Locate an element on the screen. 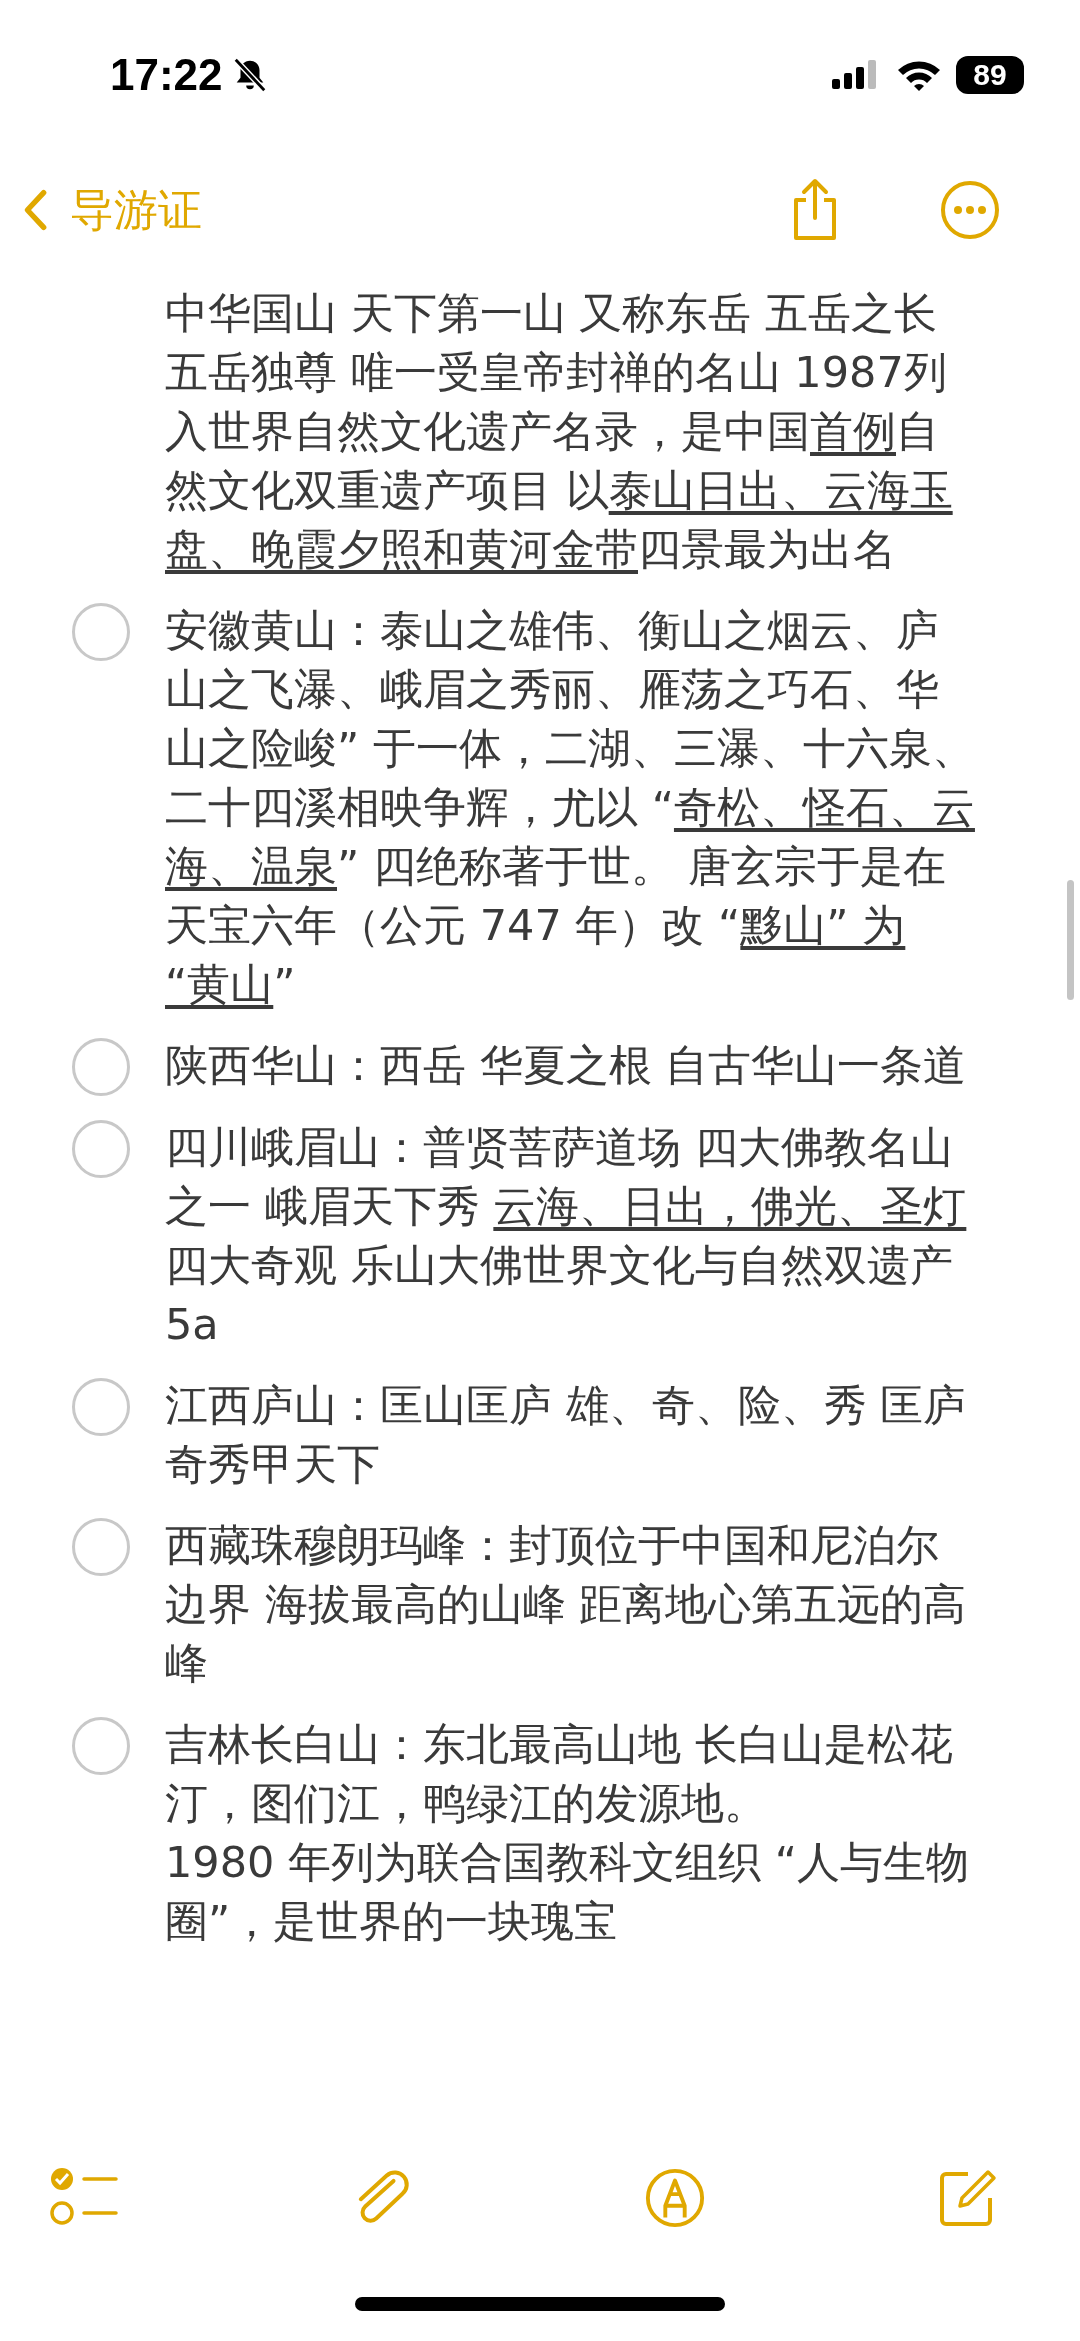 The width and height of the screenshot is (1080, 2341). back-button: 导游证 is located at coordinates (112, 210).